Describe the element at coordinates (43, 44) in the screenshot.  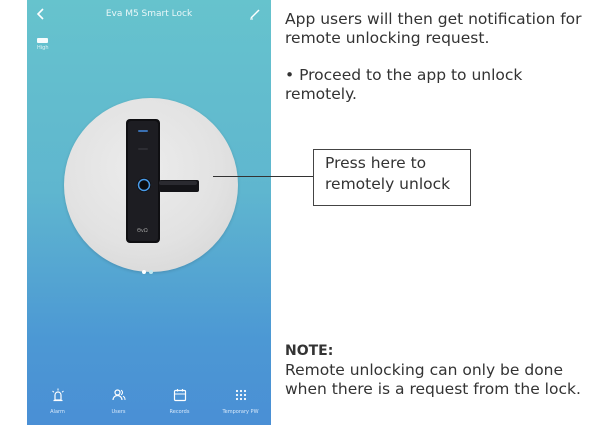
I see `battery-indicator: High` at that location.